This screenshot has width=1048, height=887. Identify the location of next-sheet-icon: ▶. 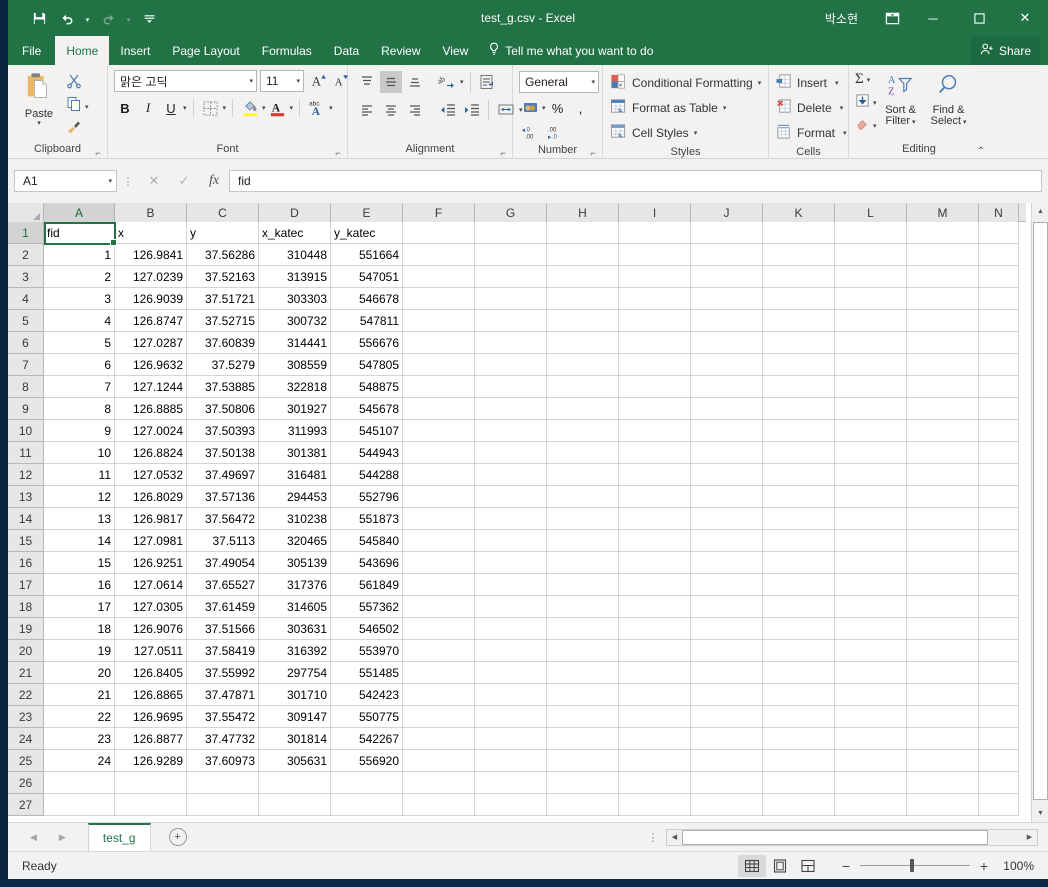
(62, 837).